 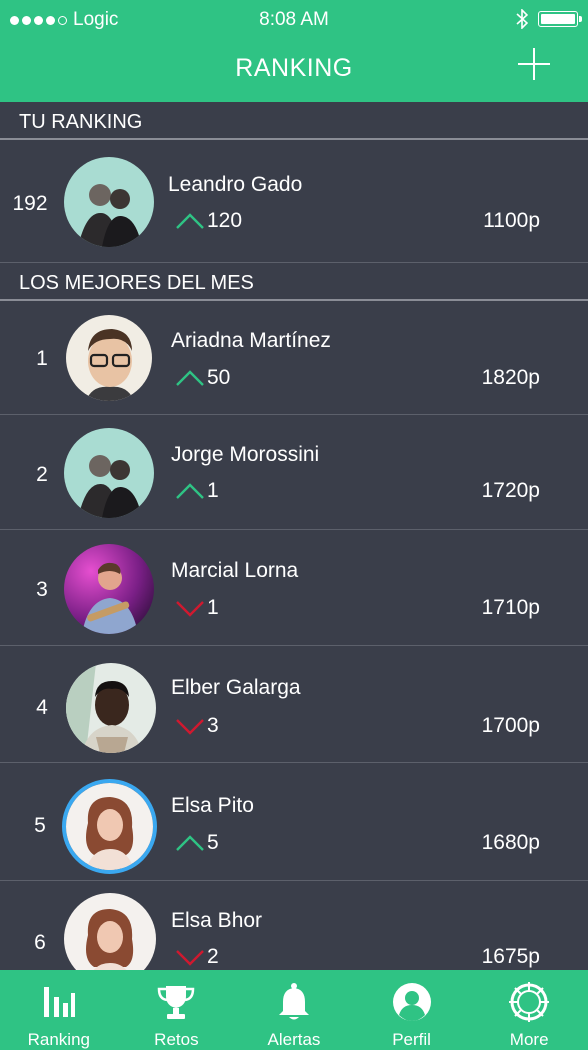 I want to click on trend-value: 50, so click(x=219, y=377).